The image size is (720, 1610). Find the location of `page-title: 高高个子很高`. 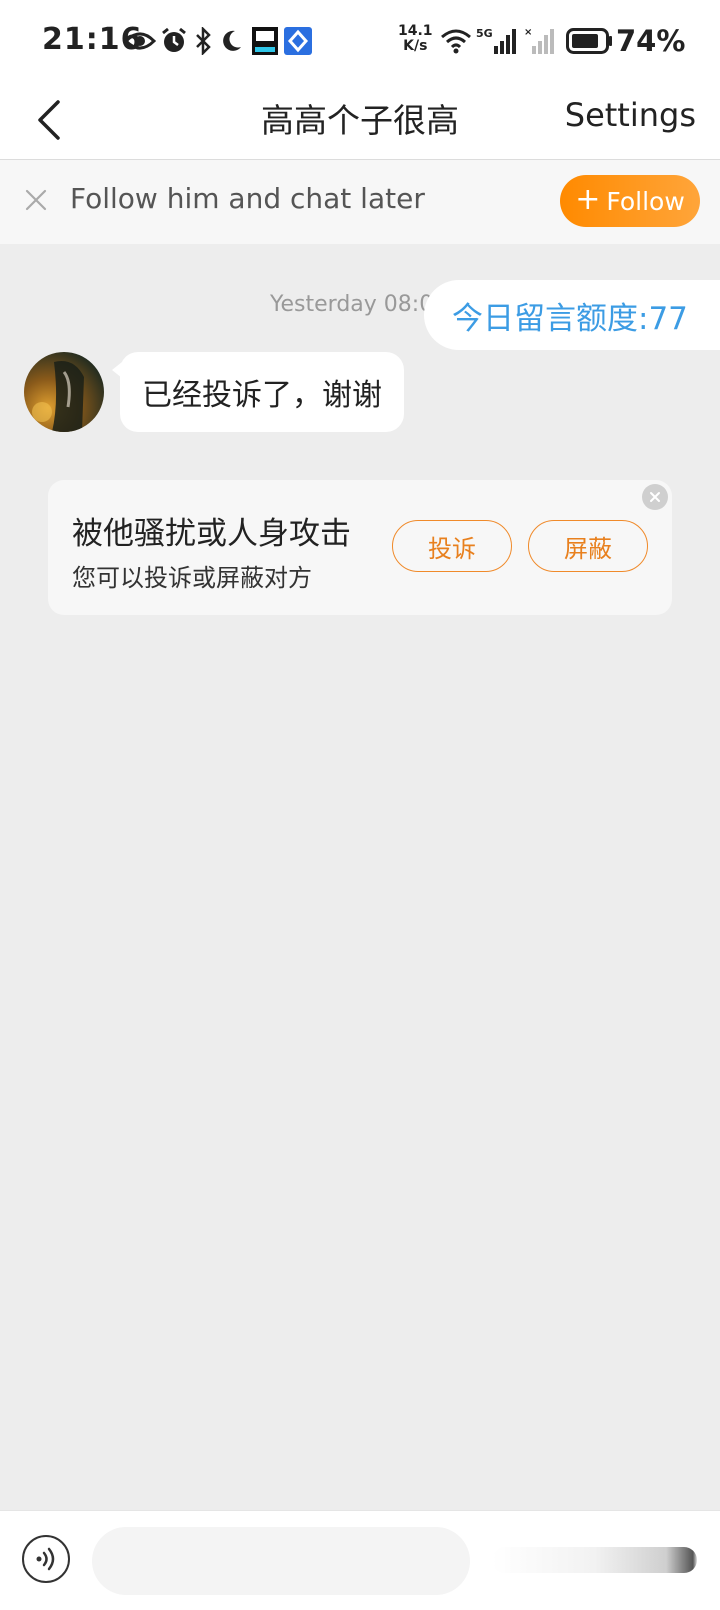

page-title: 高高个子很高 is located at coordinates (360, 120).